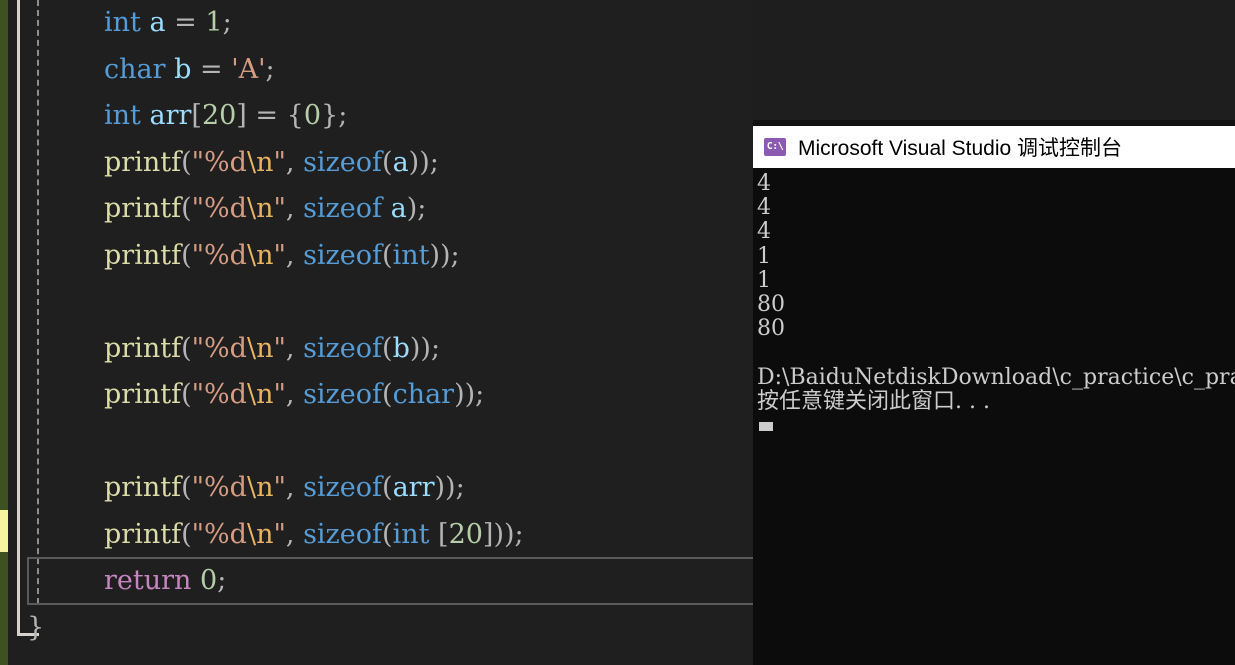 This screenshot has height=665, width=1235. I want to click on code-token: 'A', so click(248, 69).